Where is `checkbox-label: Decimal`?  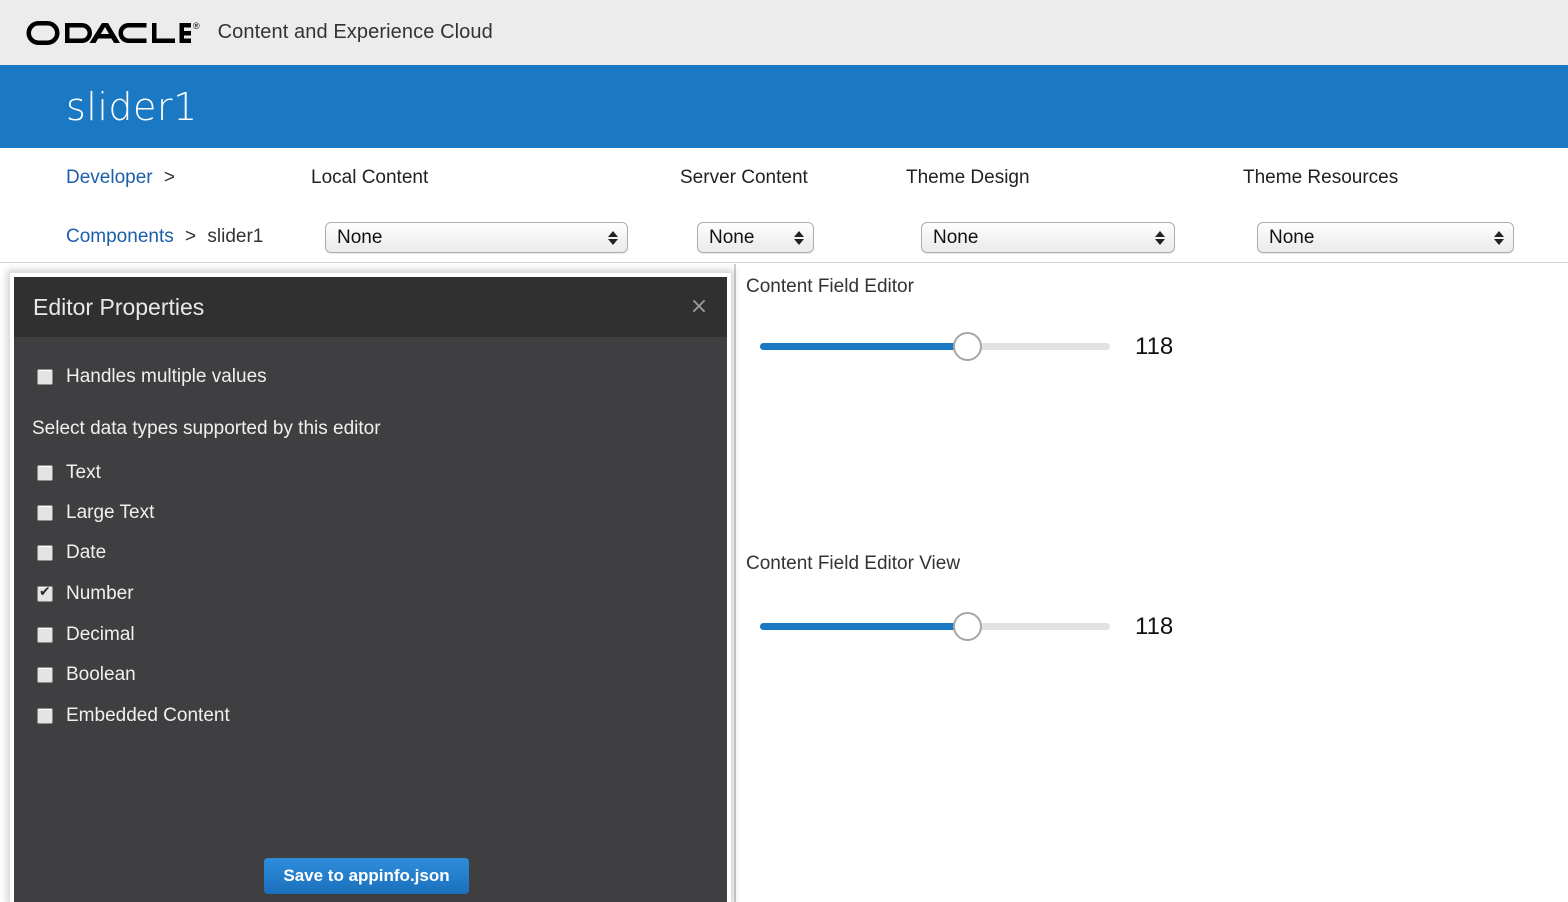
checkbox-label: Decimal is located at coordinates (100, 634).